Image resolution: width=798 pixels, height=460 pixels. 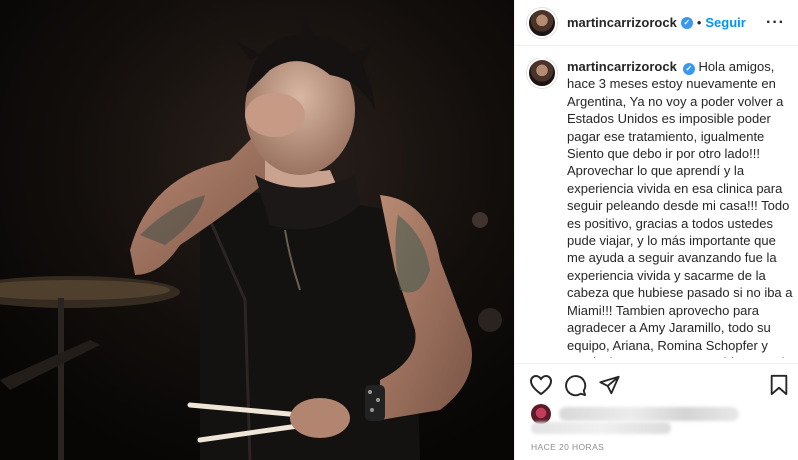 I want to click on liked-by-row, so click(x=635, y=414).